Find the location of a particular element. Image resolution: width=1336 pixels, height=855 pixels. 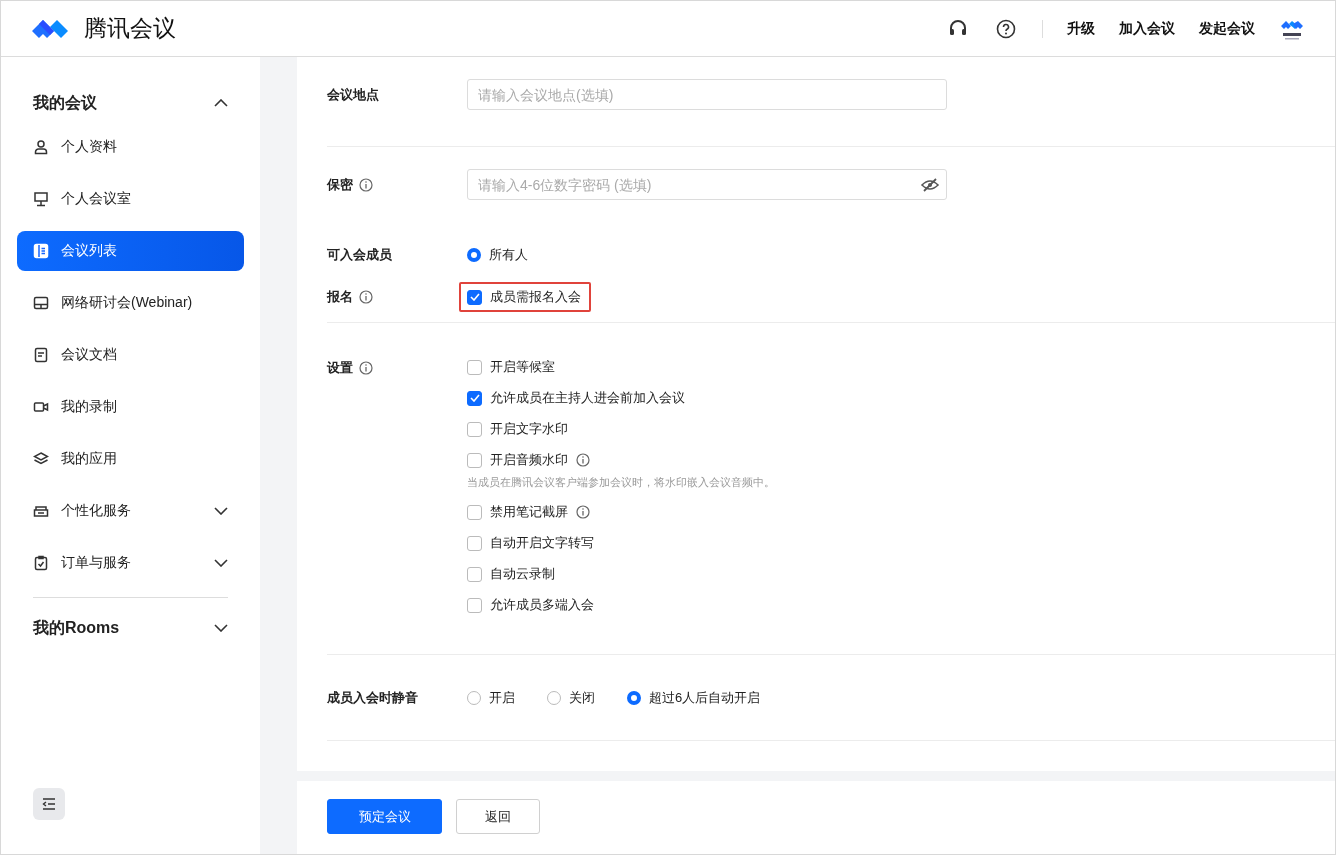

book-meeting-button: 预定会议 is located at coordinates (384, 816).